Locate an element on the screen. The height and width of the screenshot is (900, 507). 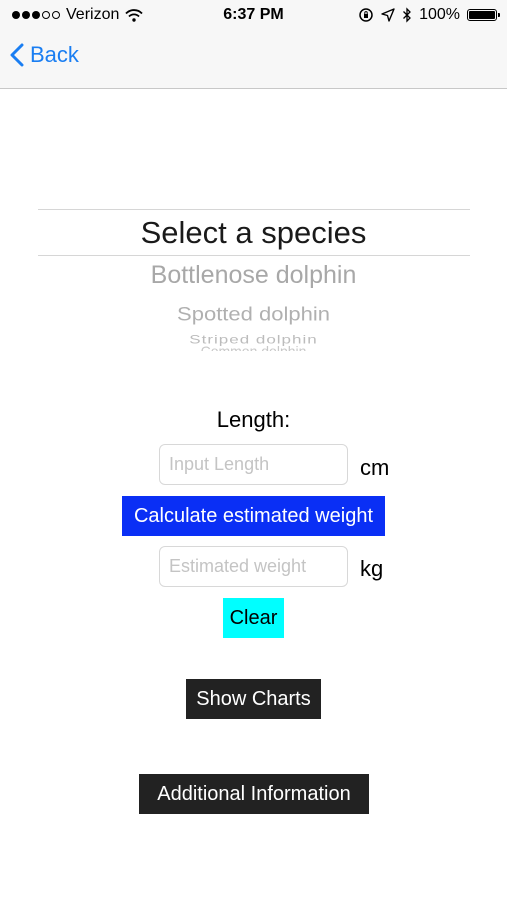
battery-percent: 100% is located at coordinates (439, 14).